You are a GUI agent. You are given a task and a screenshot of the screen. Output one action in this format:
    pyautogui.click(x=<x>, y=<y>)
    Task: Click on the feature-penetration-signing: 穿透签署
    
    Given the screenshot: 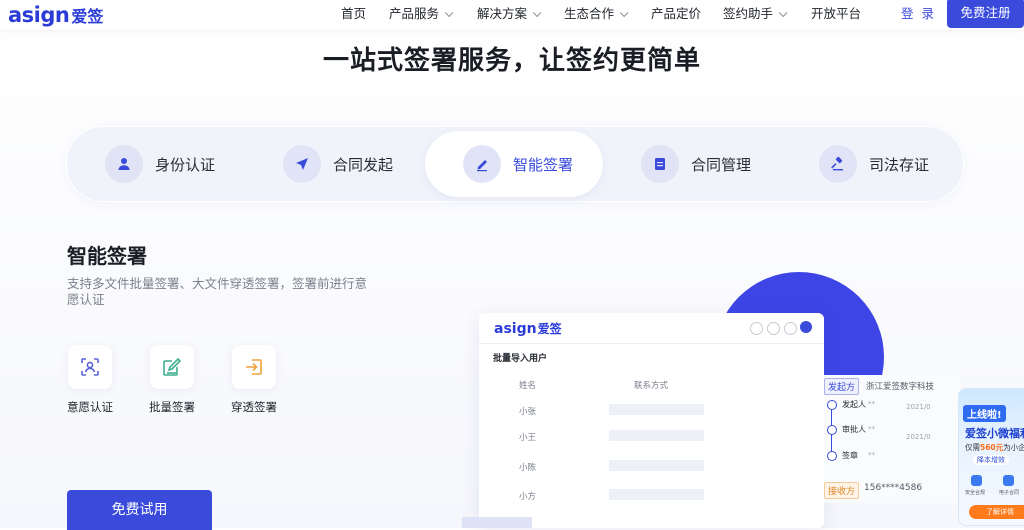 What is the action you would take?
    pyautogui.click(x=254, y=380)
    